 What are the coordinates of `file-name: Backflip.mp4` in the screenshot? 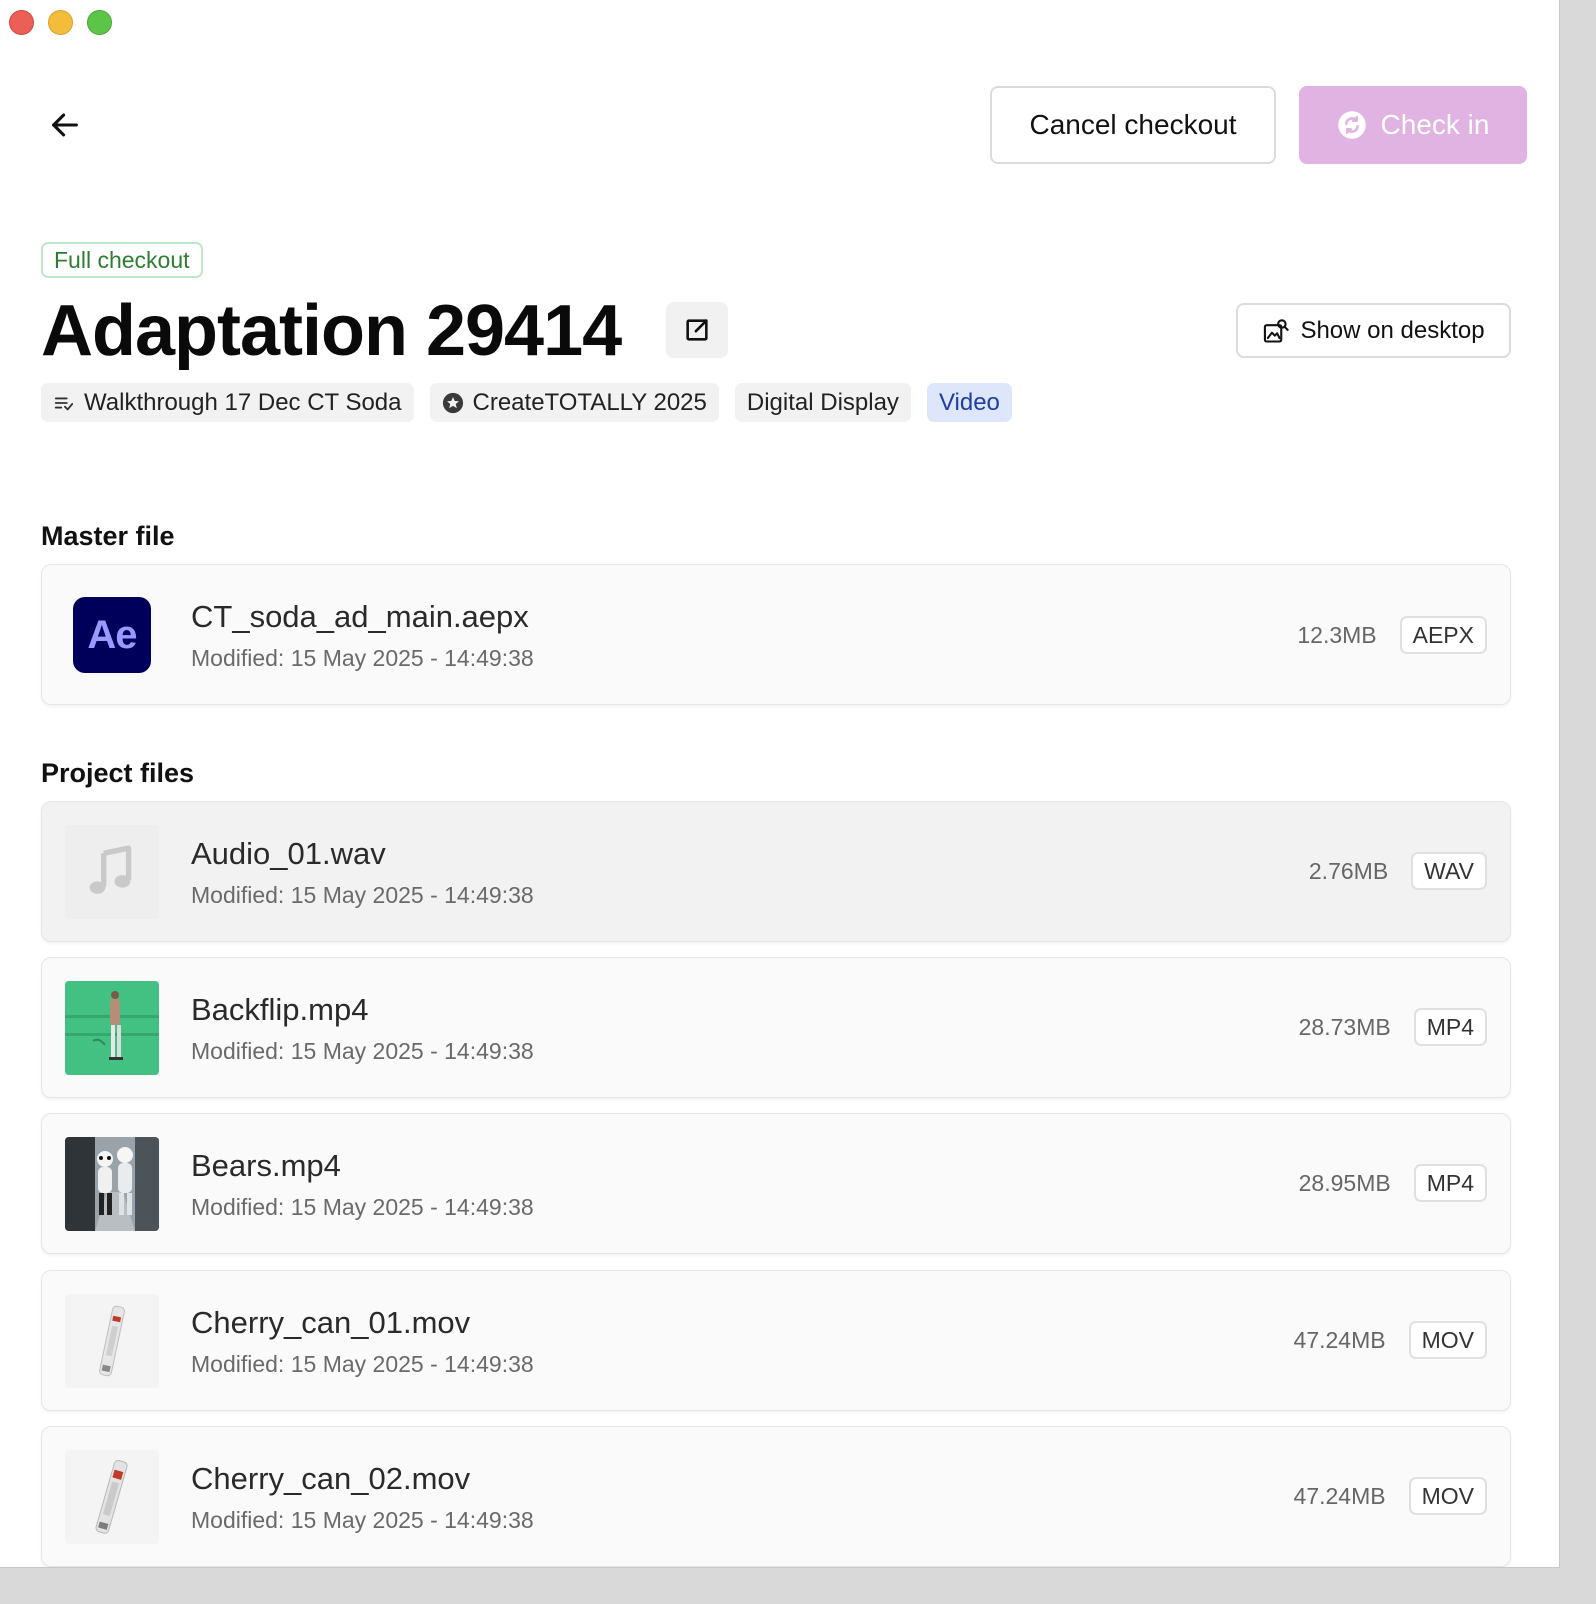 It's located at (280, 1009).